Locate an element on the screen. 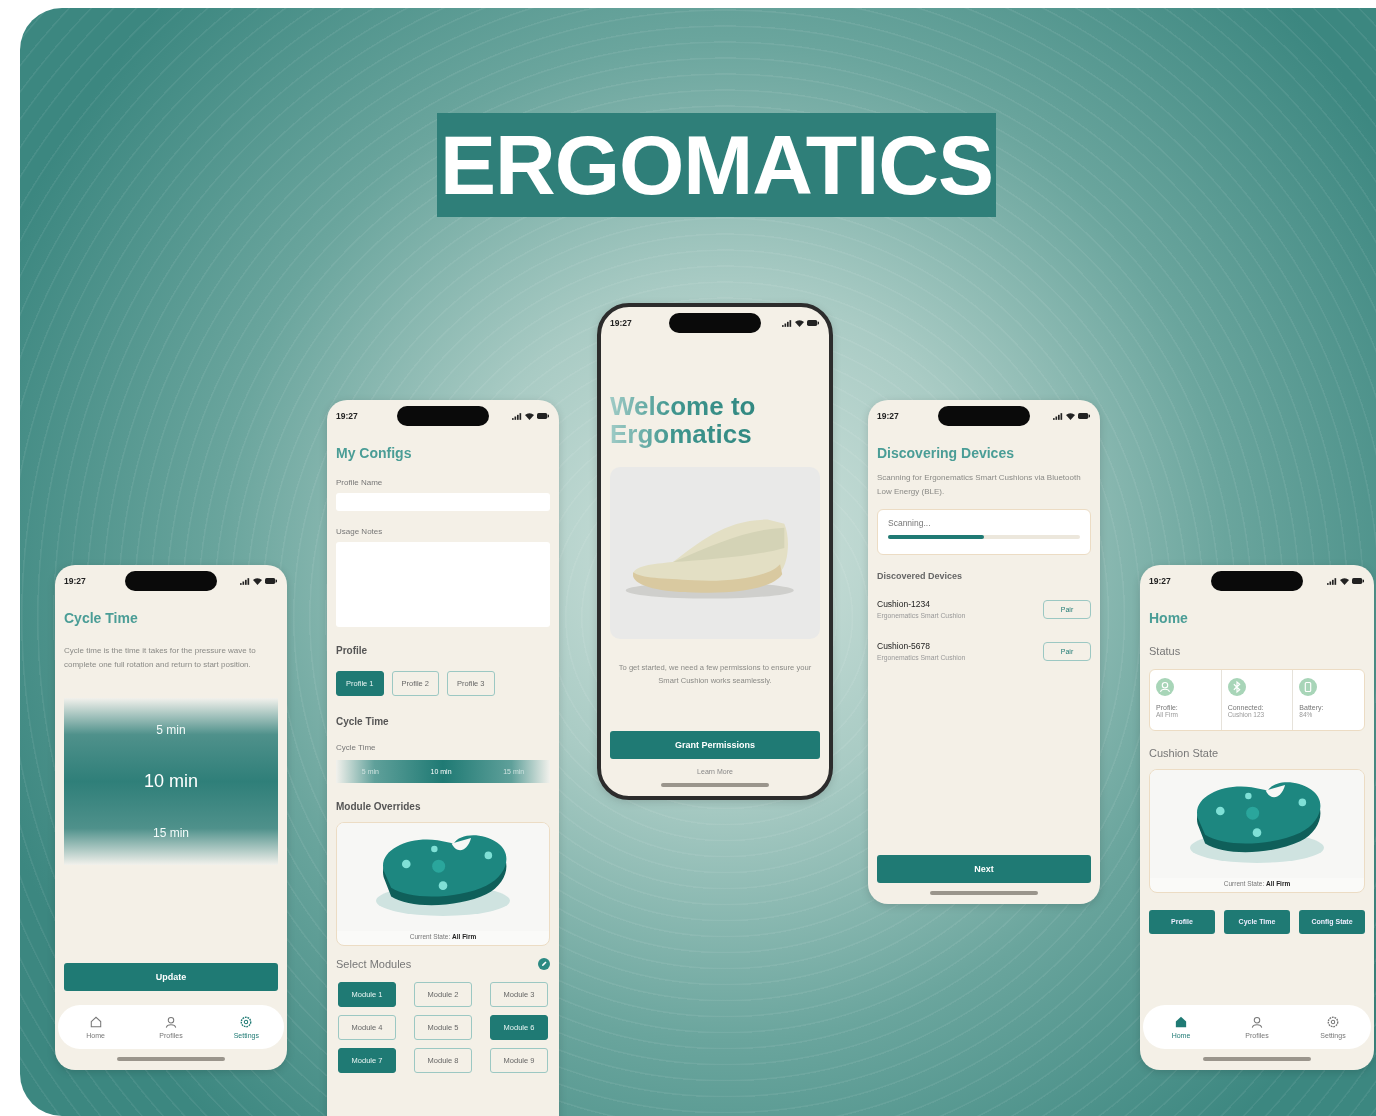 The image size is (1376, 1116). picker-option: 15 min is located at coordinates (171, 833).